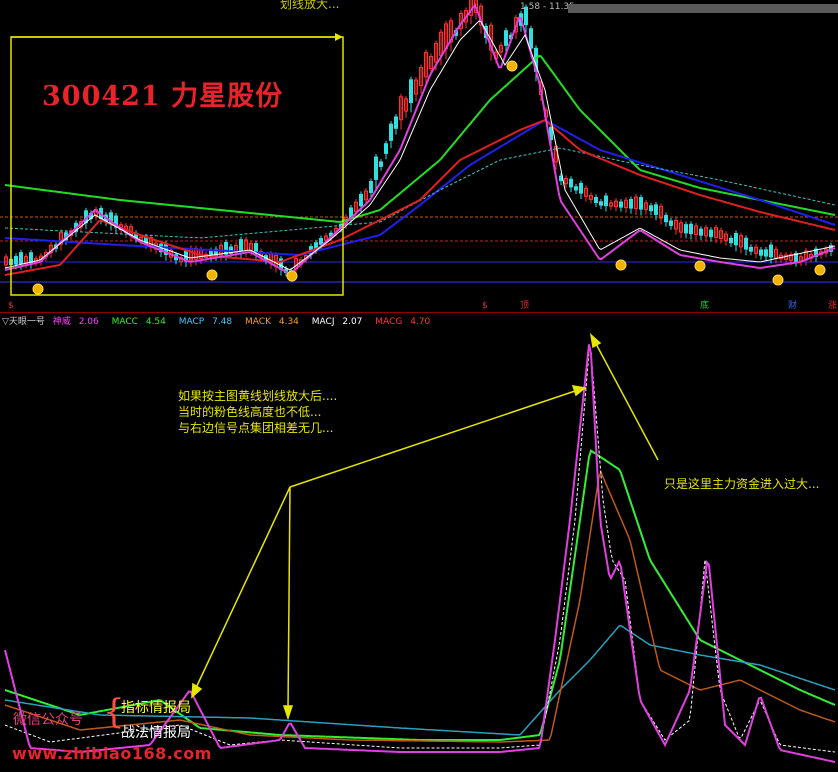  What do you see at coordinates (163, 96) in the screenshot?
I see `stock-title: 300421 力星股份` at bounding box center [163, 96].